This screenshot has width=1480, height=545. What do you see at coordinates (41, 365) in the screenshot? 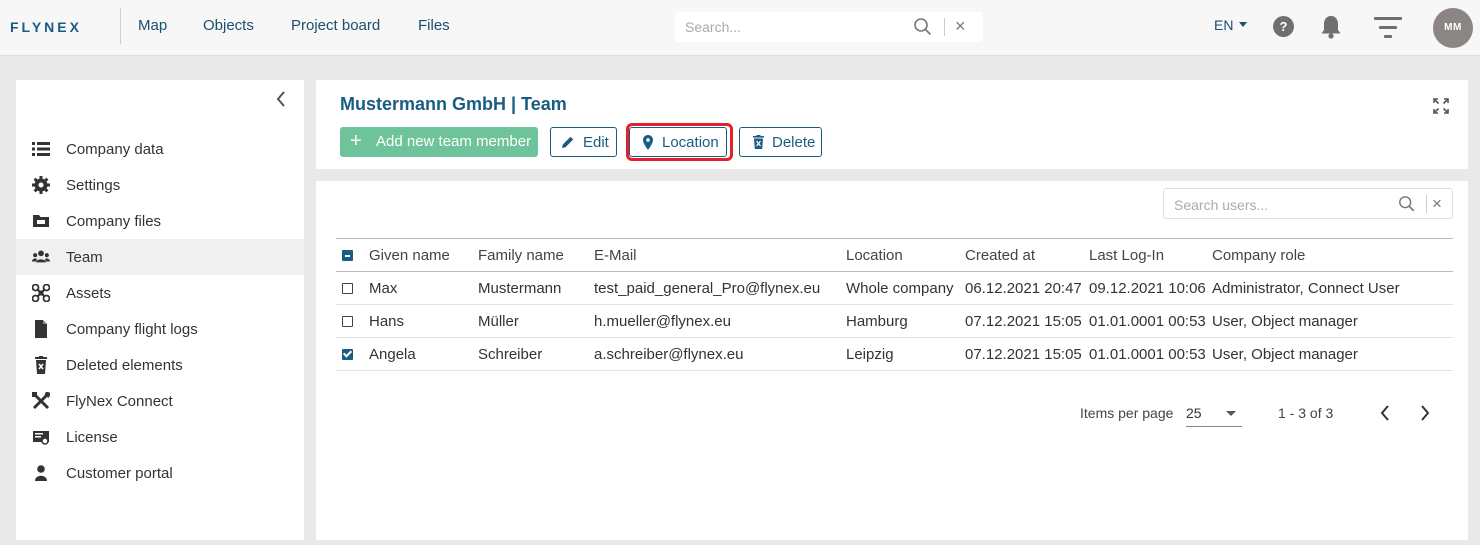
I see `trash-icon` at bounding box center [41, 365].